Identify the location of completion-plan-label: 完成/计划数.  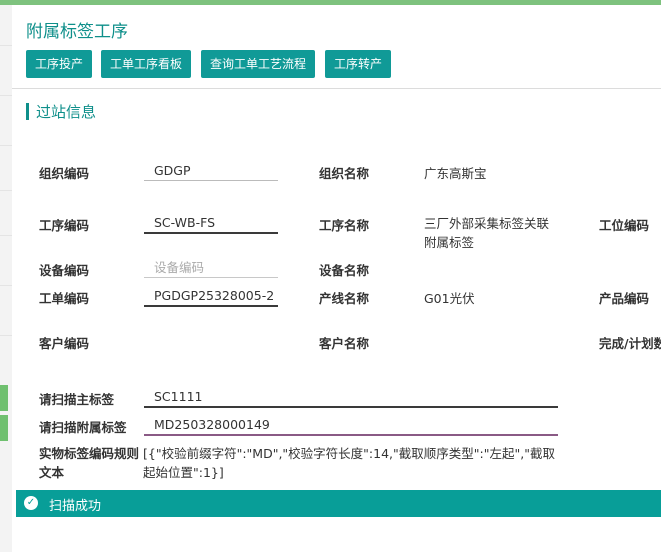
(630, 343).